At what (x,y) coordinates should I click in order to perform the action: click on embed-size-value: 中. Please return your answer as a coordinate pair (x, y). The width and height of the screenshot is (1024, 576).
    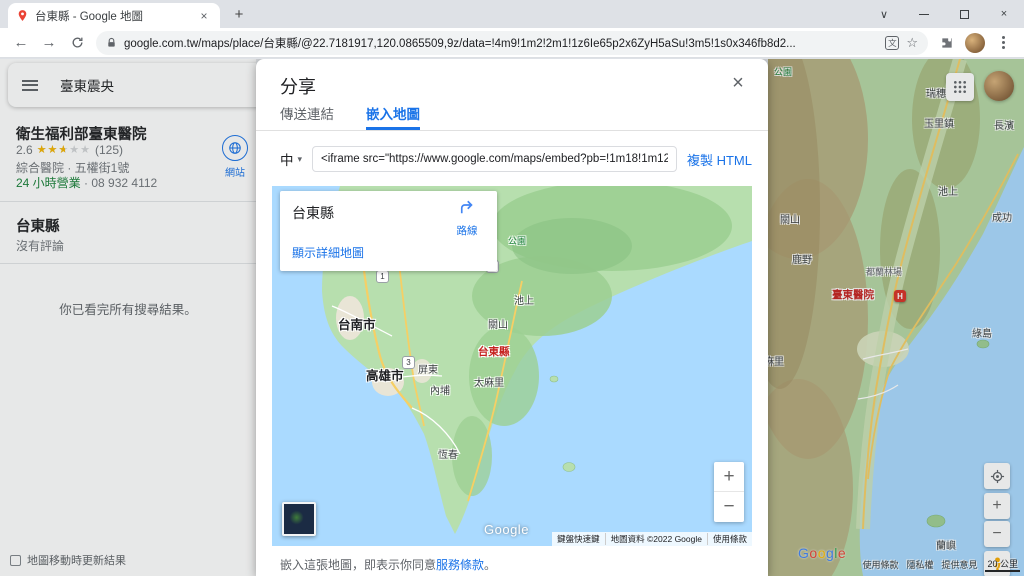
    Looking at the image, I should click on (287, 160).